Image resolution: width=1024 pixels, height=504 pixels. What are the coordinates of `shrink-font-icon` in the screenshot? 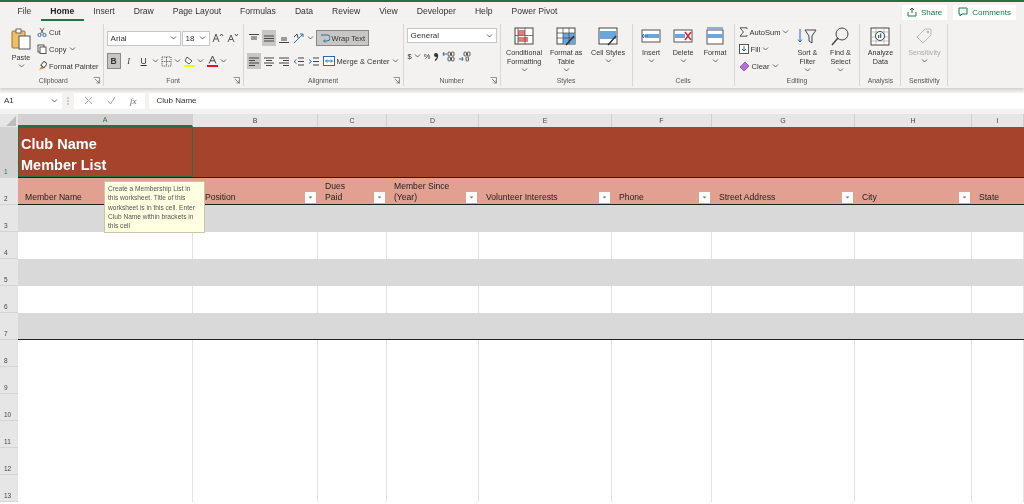 It's located at (232, 38).